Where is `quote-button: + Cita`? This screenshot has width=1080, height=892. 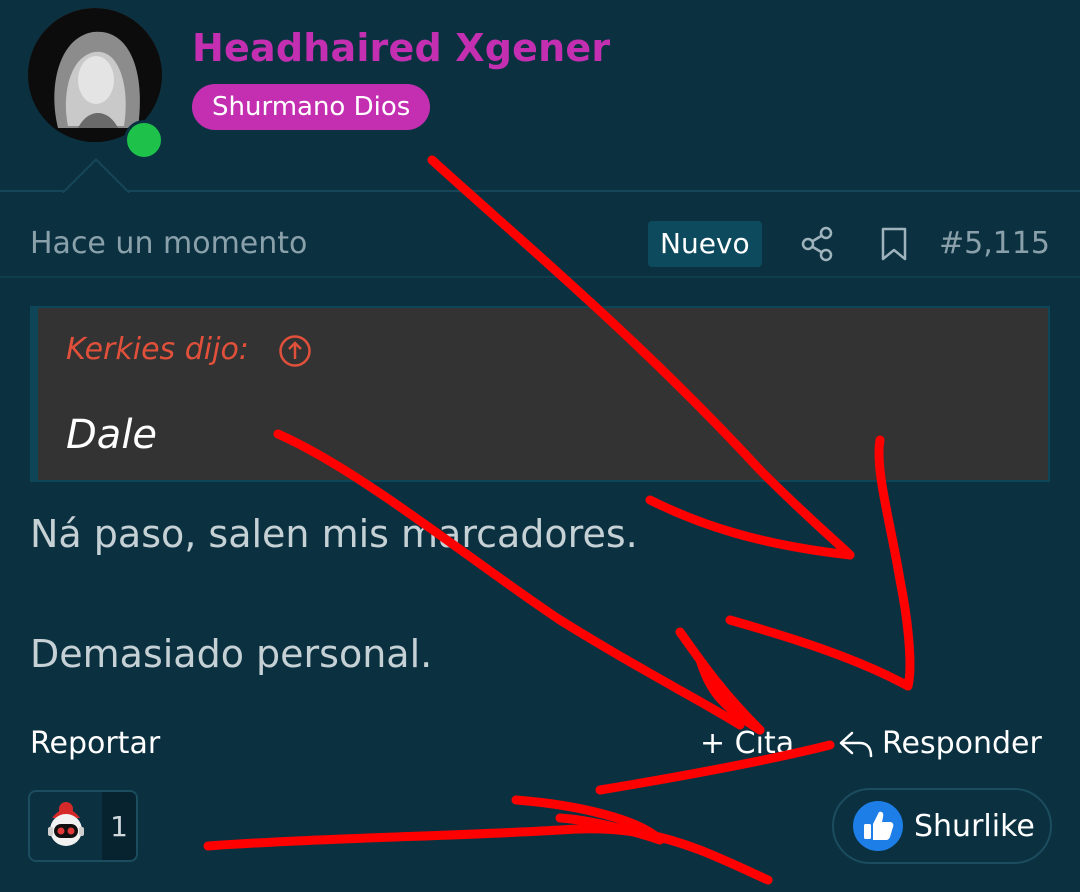
quote-button: + Cita is located at coordinates (747, 743).